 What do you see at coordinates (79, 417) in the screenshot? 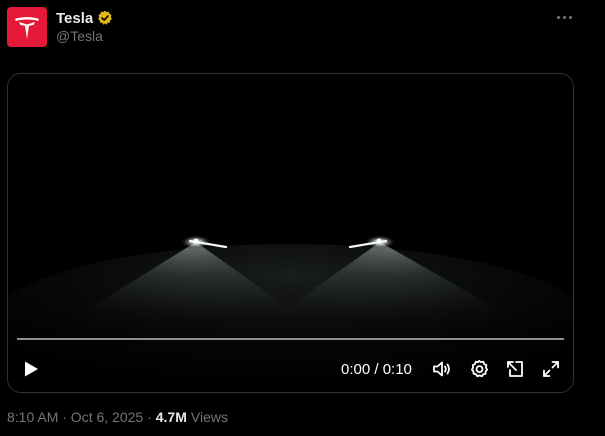
I see `timestamp: 8:10 AM · Oct 6, 2025 ·` at bounding box center [79, 417].